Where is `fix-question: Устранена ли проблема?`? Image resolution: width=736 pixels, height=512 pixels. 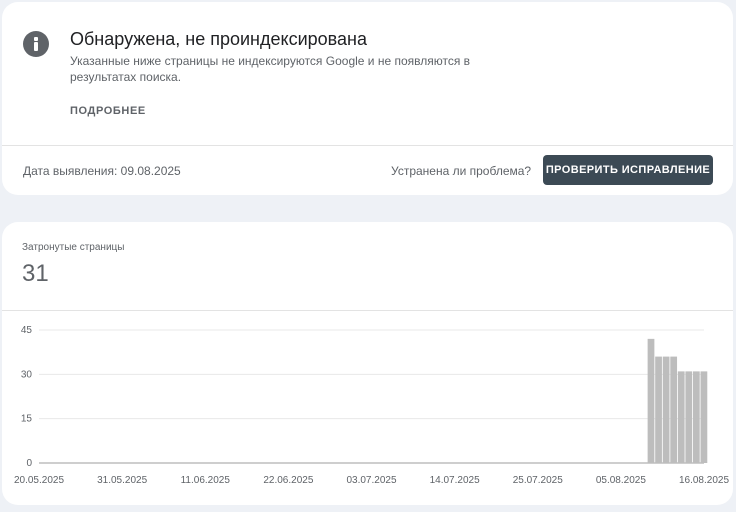
fix-question: Устранена ли проблема? is located at coordinates (461, 171).